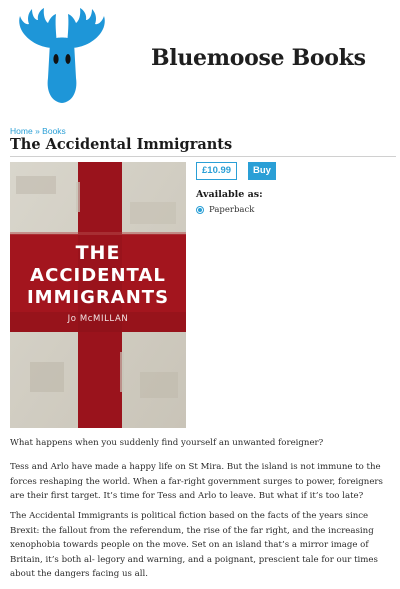  Describe the element at coordinates (98, 275) in the screenshot. I see `cover-title-accidental: ACCIDENTAL` at that location.